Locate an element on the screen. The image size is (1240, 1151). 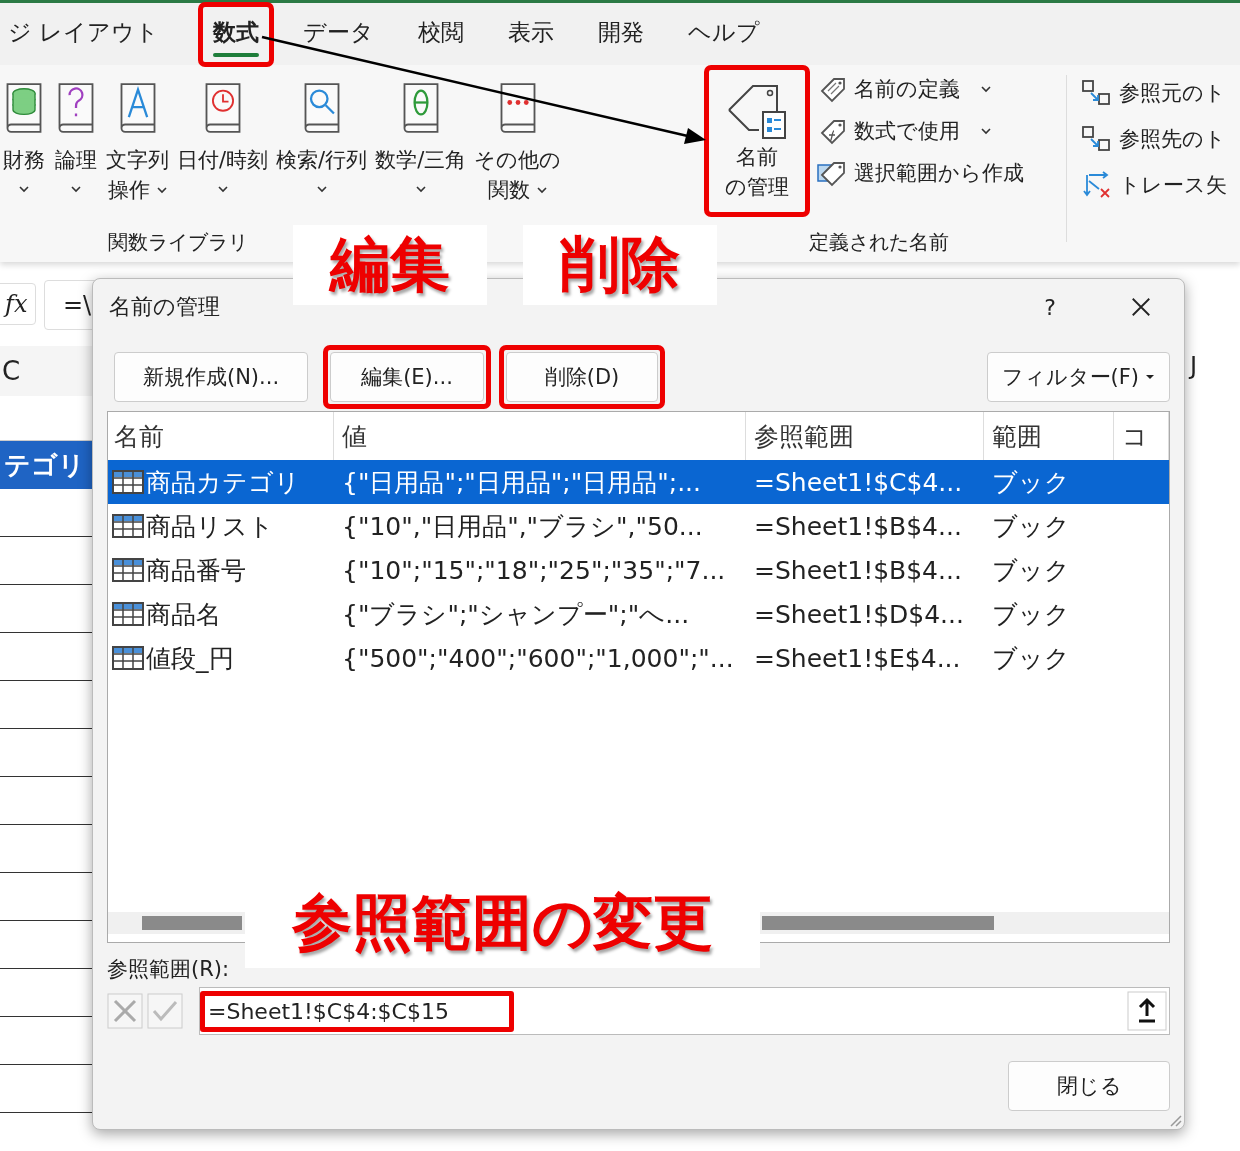
name-text: 商品名 is located at coordinates (183, 614).